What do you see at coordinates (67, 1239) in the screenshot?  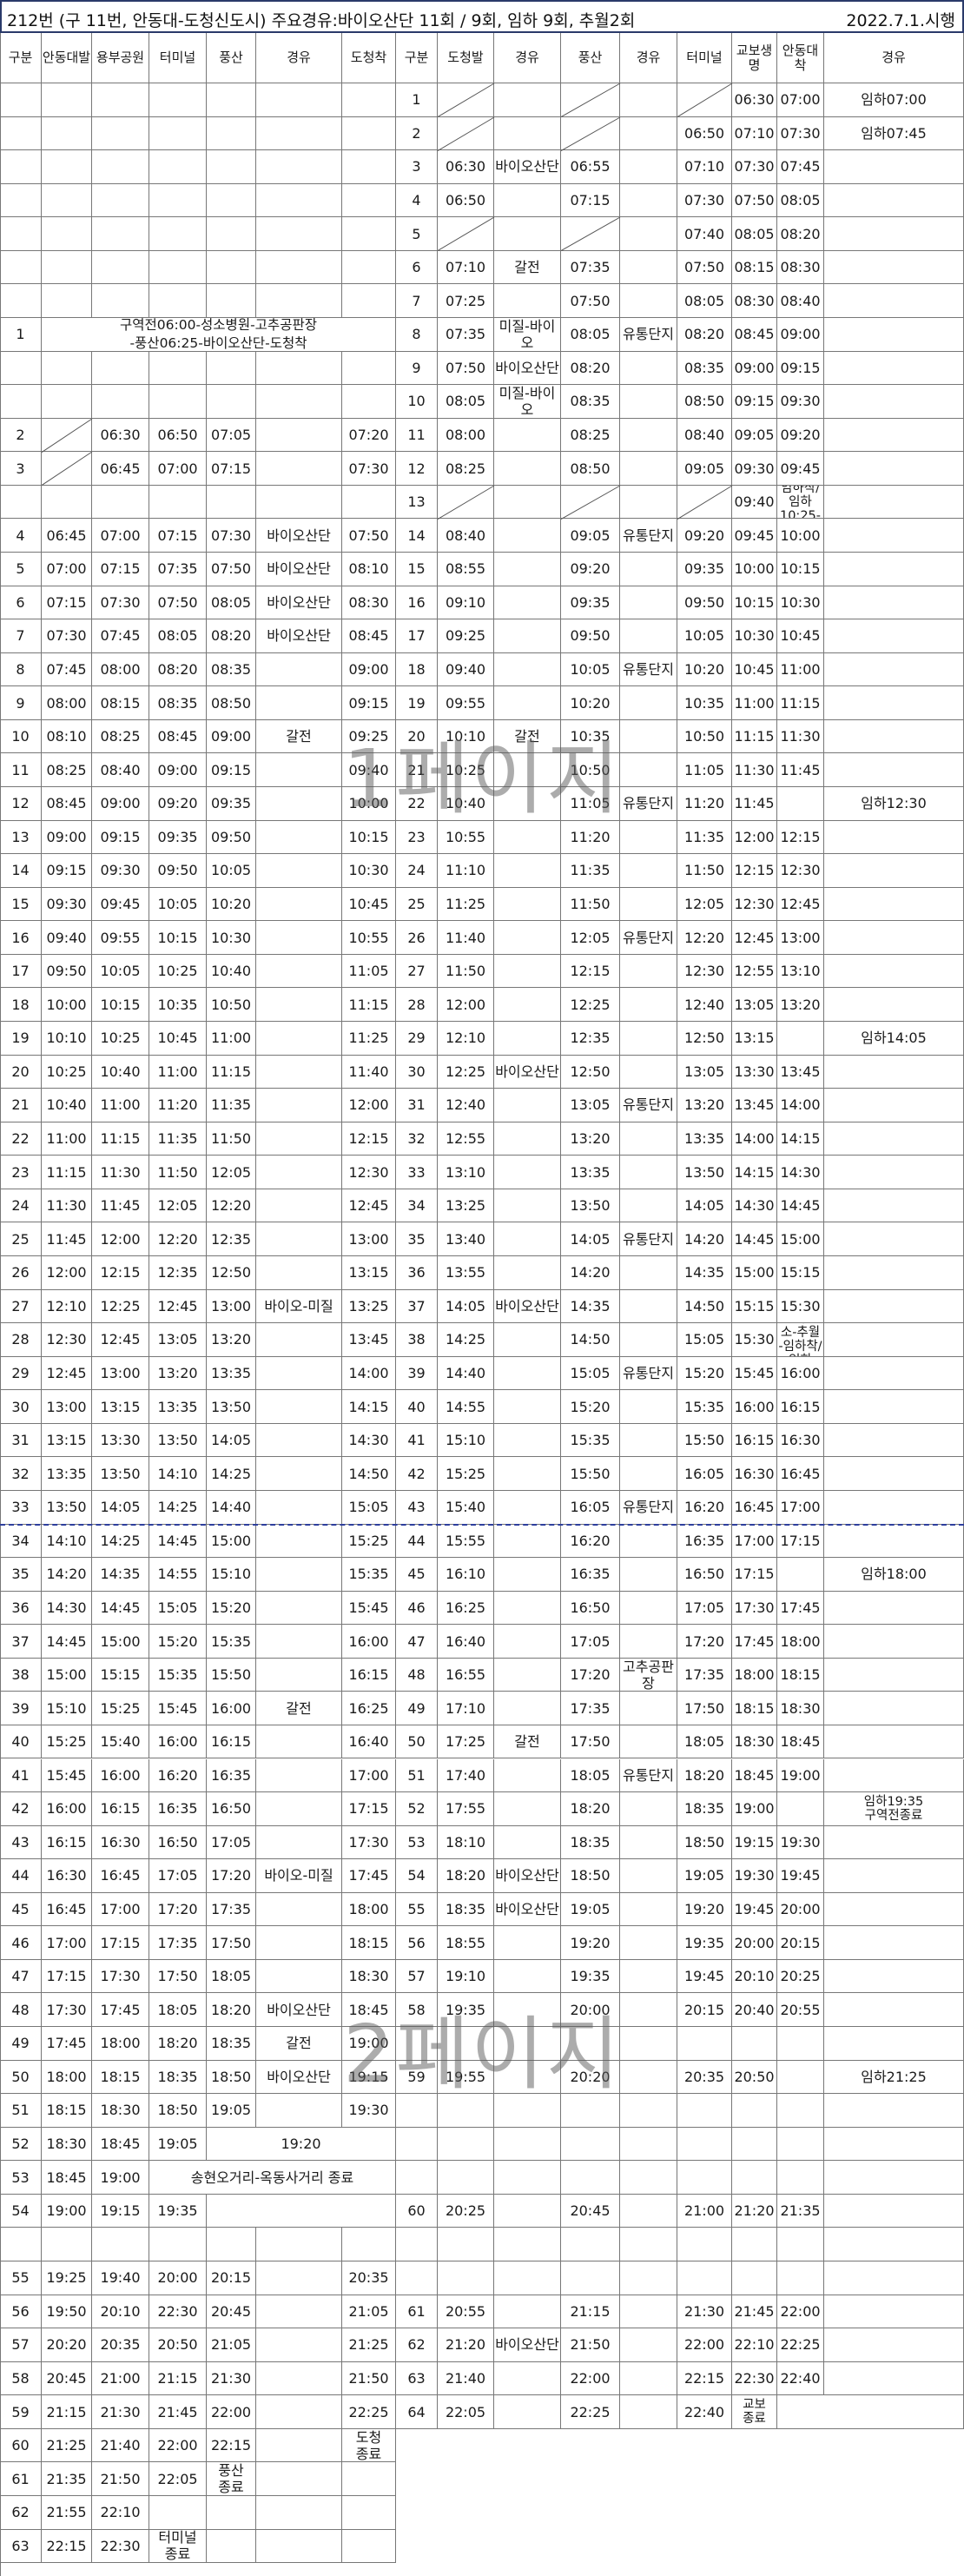 I see `andong-dep-cell: 11:45` at bounding box center [67, 1239].